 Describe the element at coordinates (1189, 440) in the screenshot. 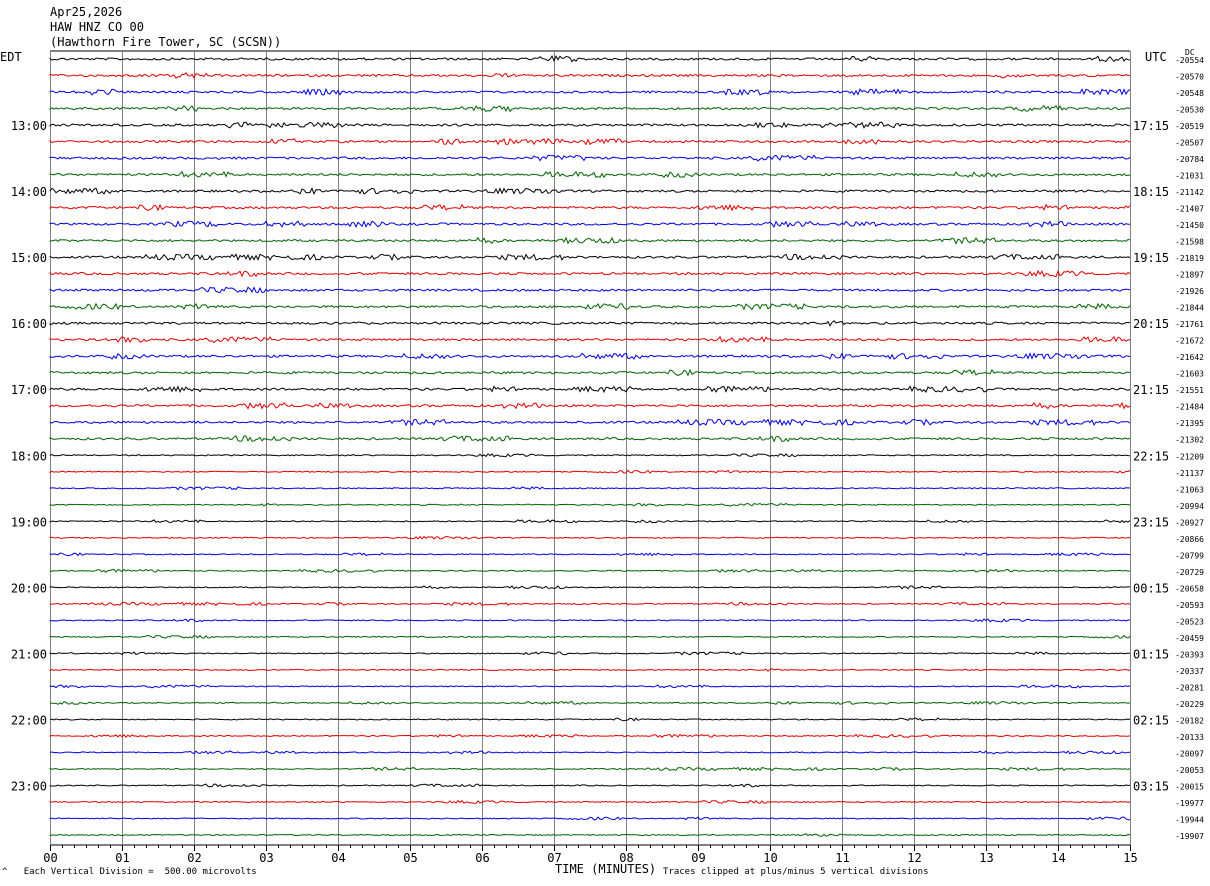

I see `dc-offset-label: -21302` at that location.